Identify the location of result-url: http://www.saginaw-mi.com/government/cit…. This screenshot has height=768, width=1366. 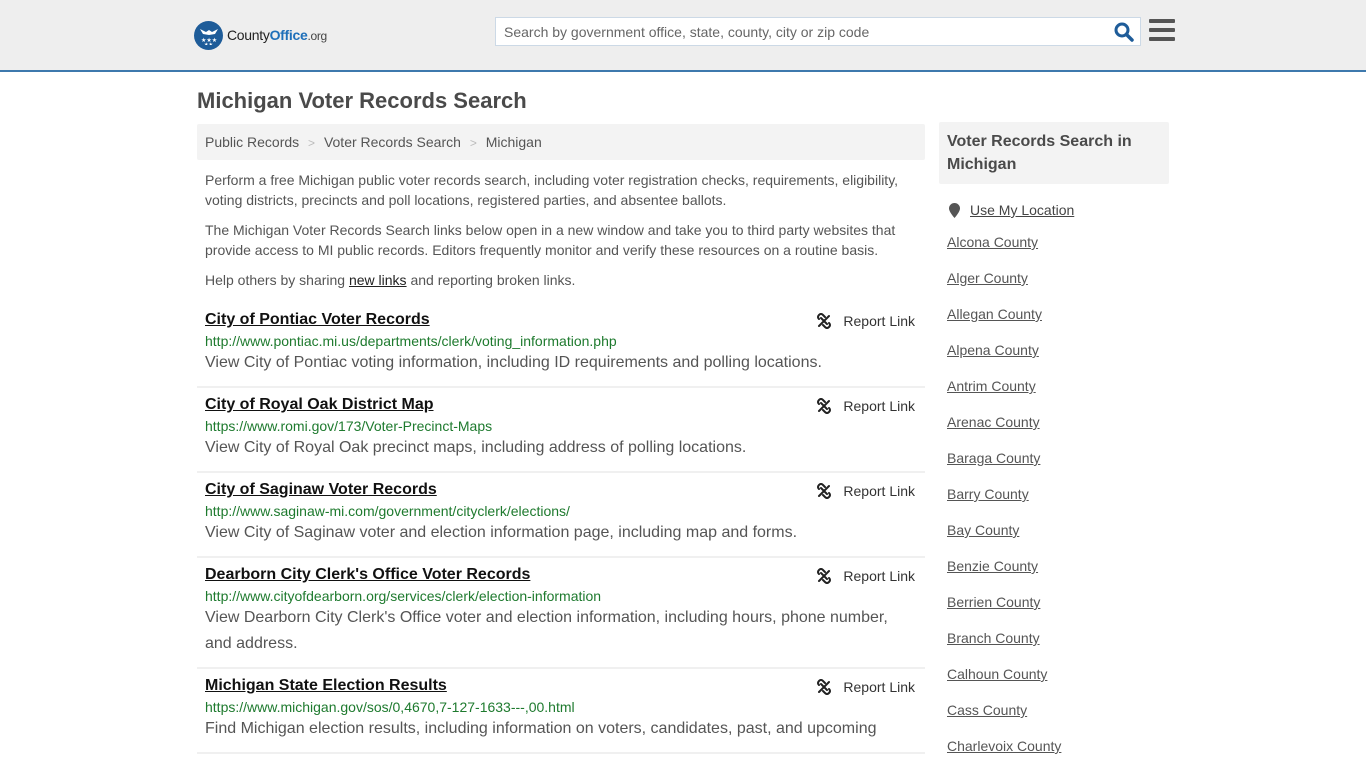
(387, 511).